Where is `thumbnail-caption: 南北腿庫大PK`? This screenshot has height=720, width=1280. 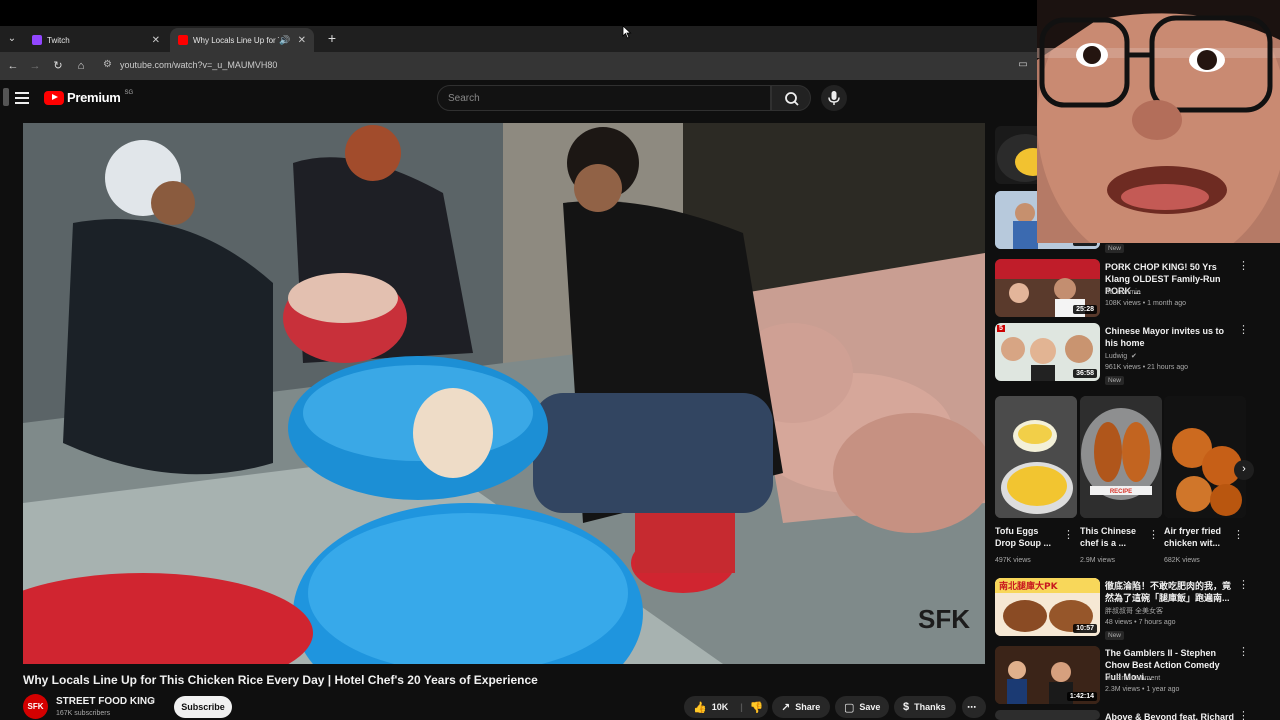 thumbnail-caption: 南北腿庫大PK is located at coordinates (1029, 586).